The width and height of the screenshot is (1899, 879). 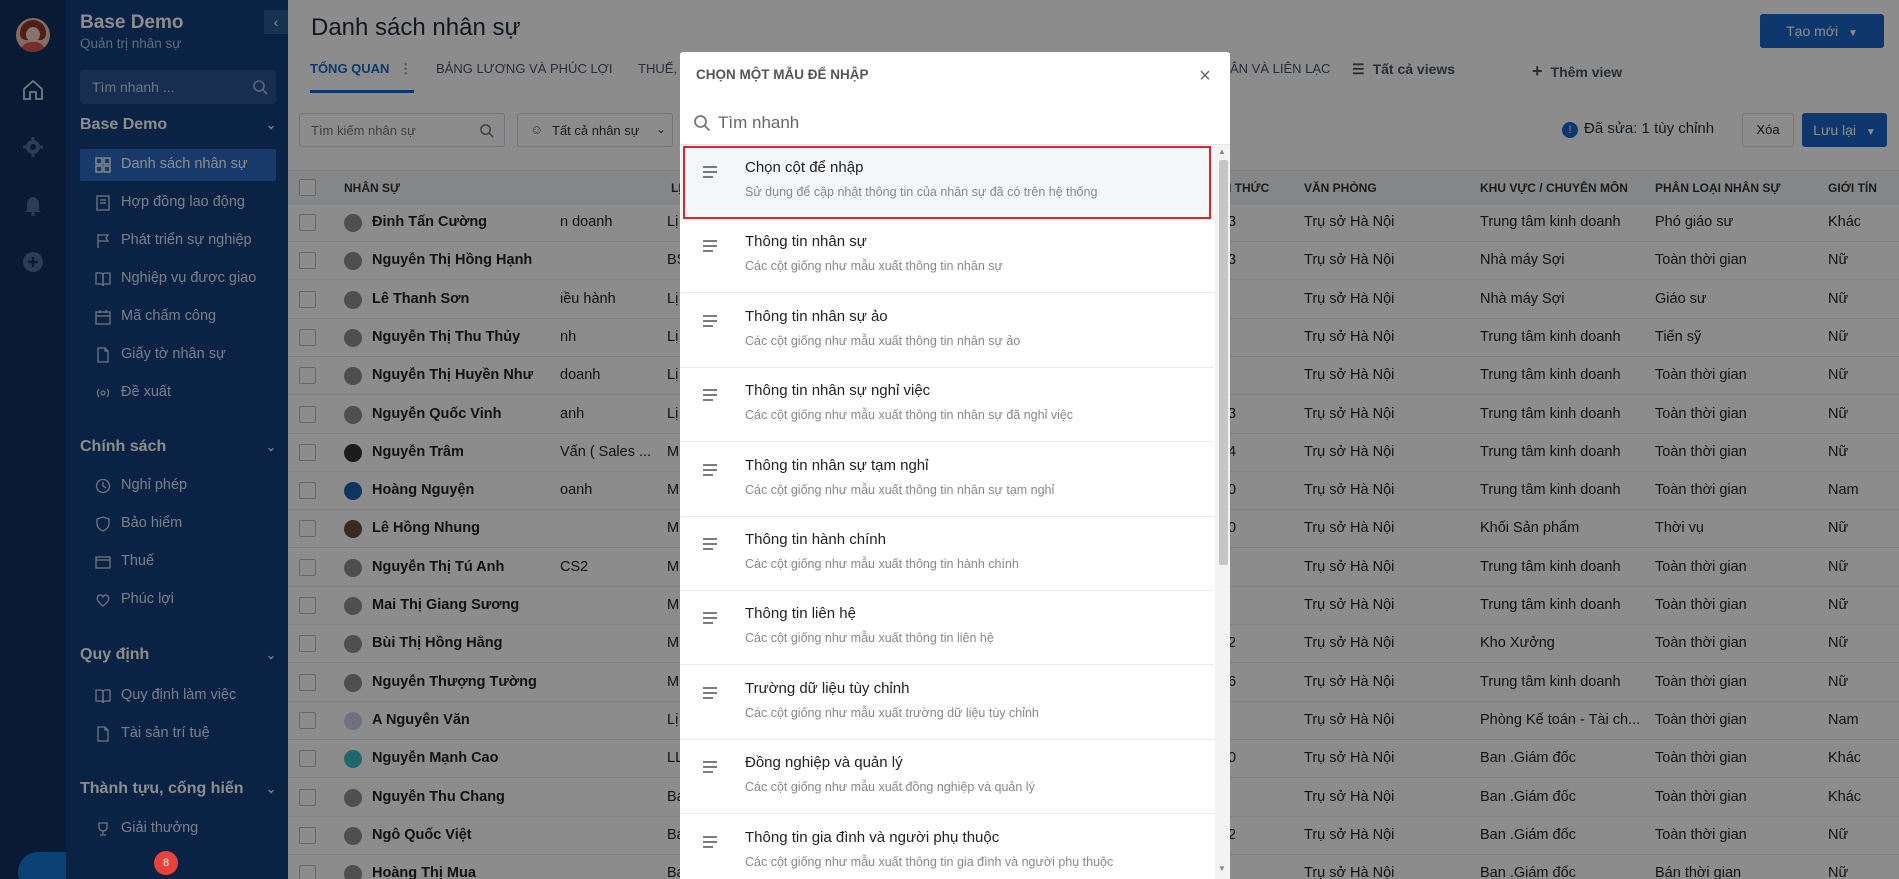 I want to click on selection-highlight, so click(x=947, y=182).